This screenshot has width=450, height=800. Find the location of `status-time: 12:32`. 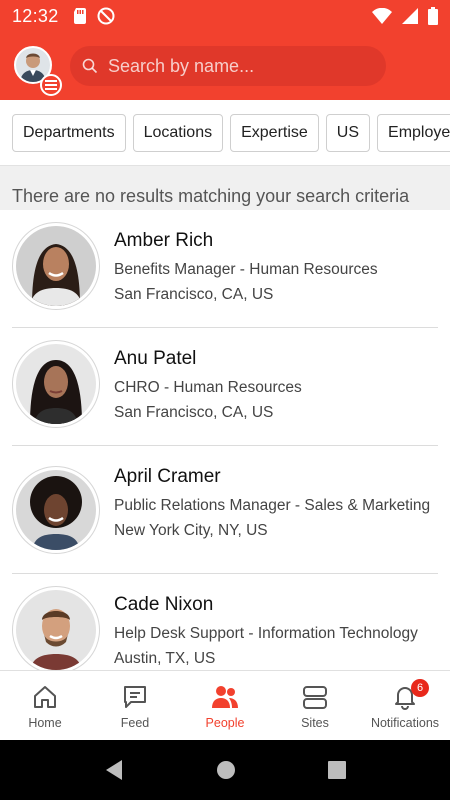

status-time: 12:32 is located at coordinates (35, 15).